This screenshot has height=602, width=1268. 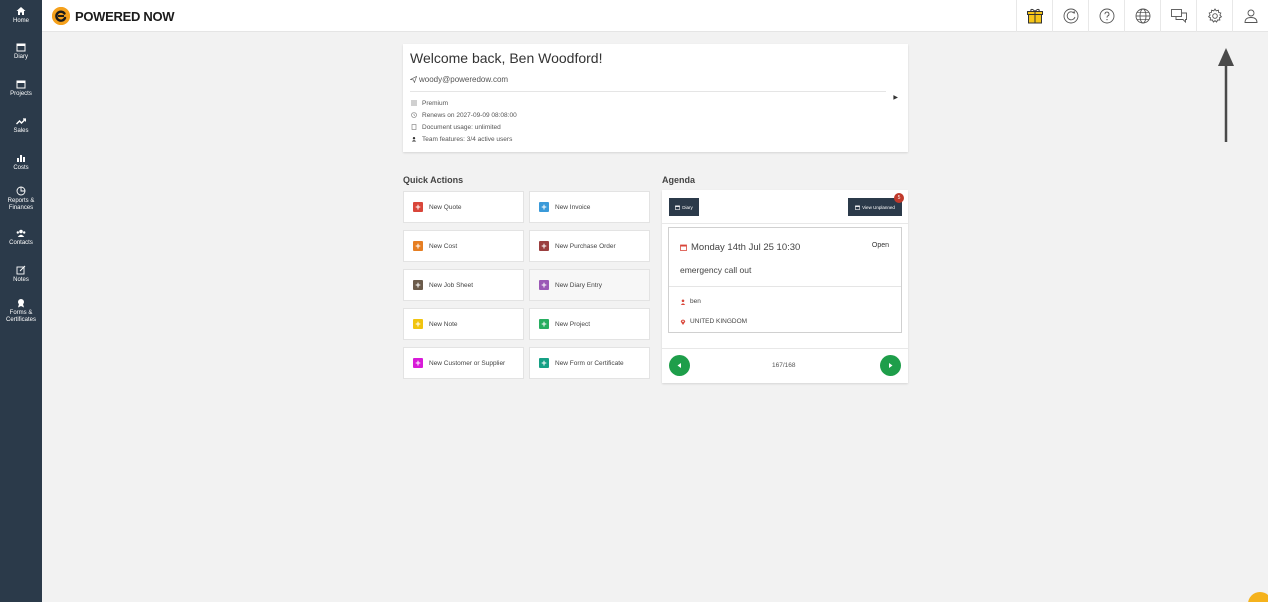 I want to click on diary-button: Diary, so click(x=684, y=207).